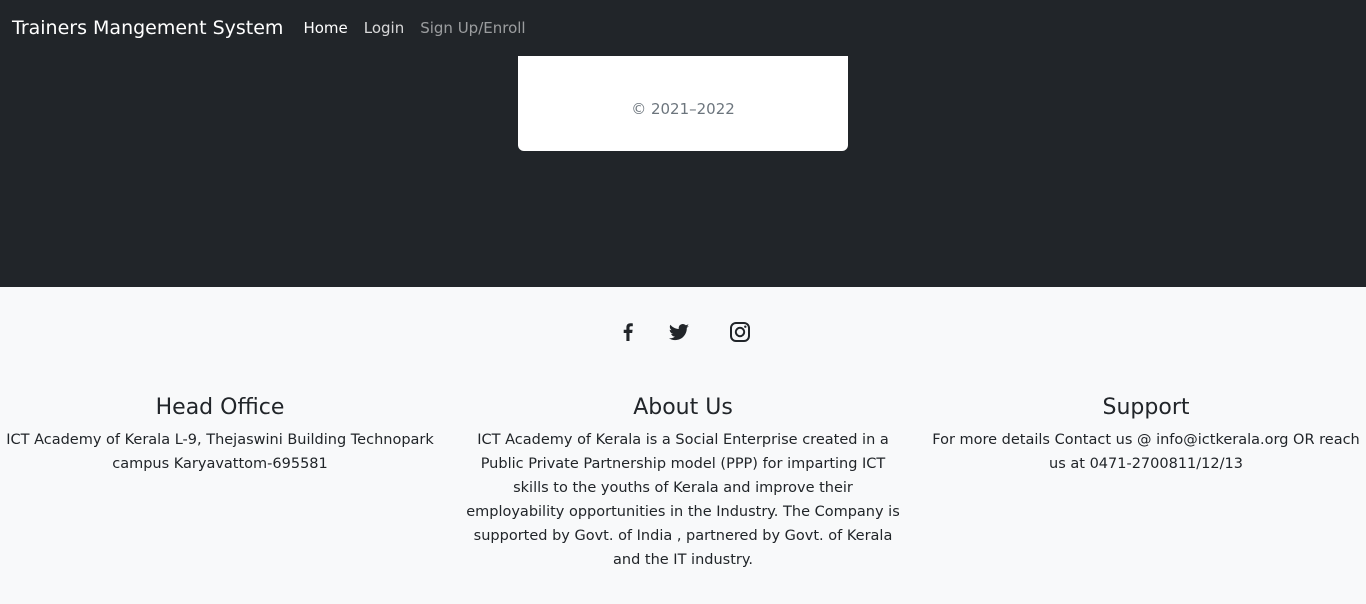 The height and width of the screenshot is (604, 1366). Describe the element at coordinates (325, 28) in the screenshot. I see `nav-link-home: Home` at that location.